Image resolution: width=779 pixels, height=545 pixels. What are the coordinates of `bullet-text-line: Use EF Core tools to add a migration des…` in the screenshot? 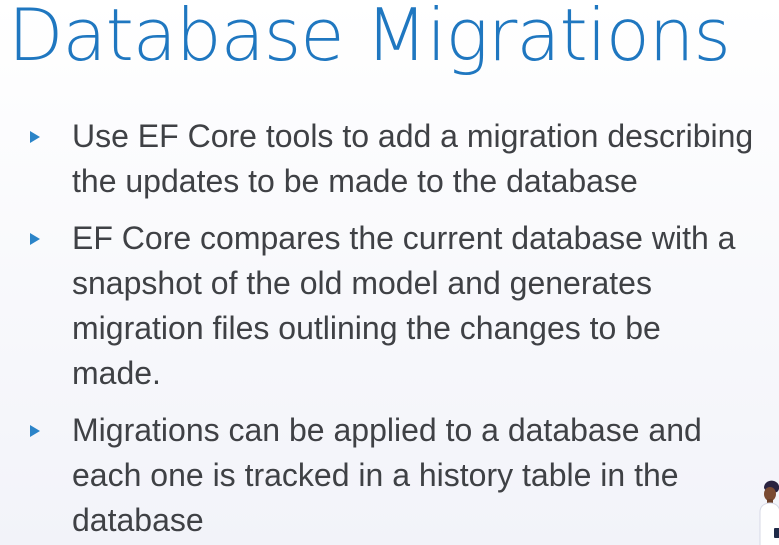 It's located at (413, 136).